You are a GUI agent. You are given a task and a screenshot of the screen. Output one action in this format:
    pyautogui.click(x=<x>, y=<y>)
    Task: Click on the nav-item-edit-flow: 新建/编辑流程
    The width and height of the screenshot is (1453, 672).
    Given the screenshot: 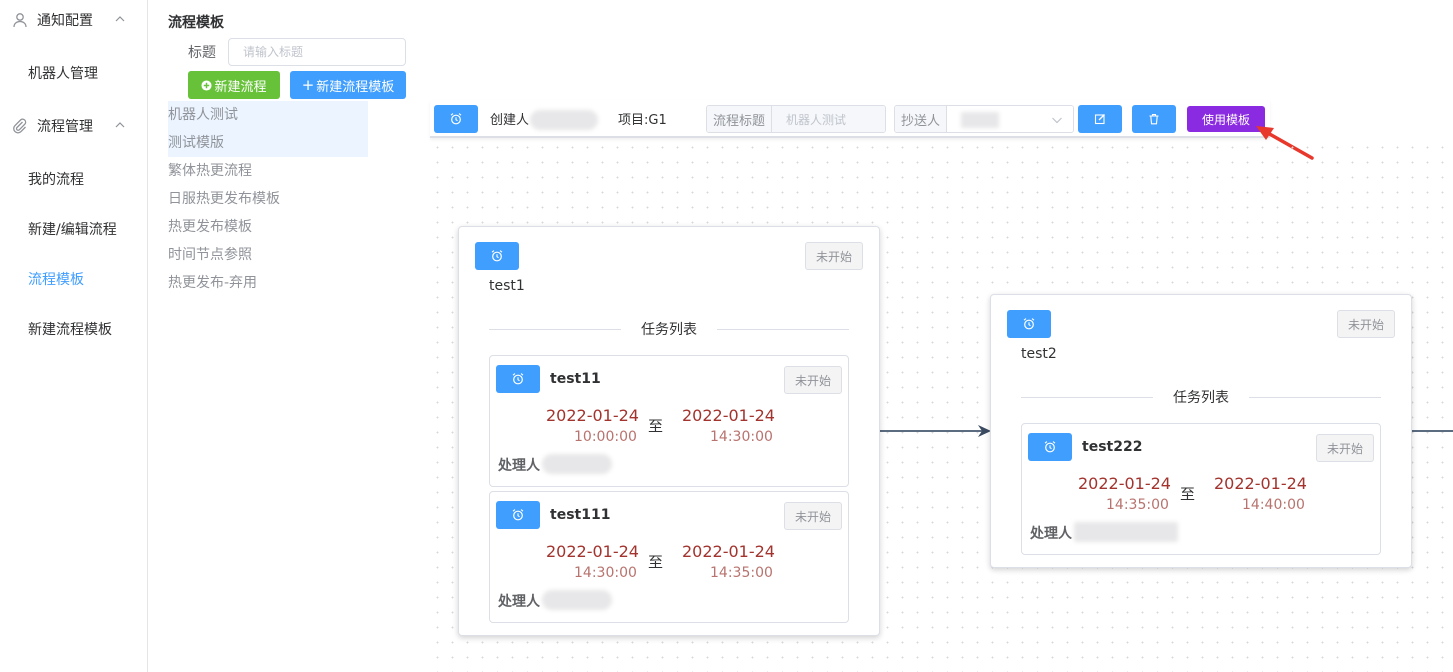 What is the action you would take?
    pyautogui.click(x=73, y=229)
    